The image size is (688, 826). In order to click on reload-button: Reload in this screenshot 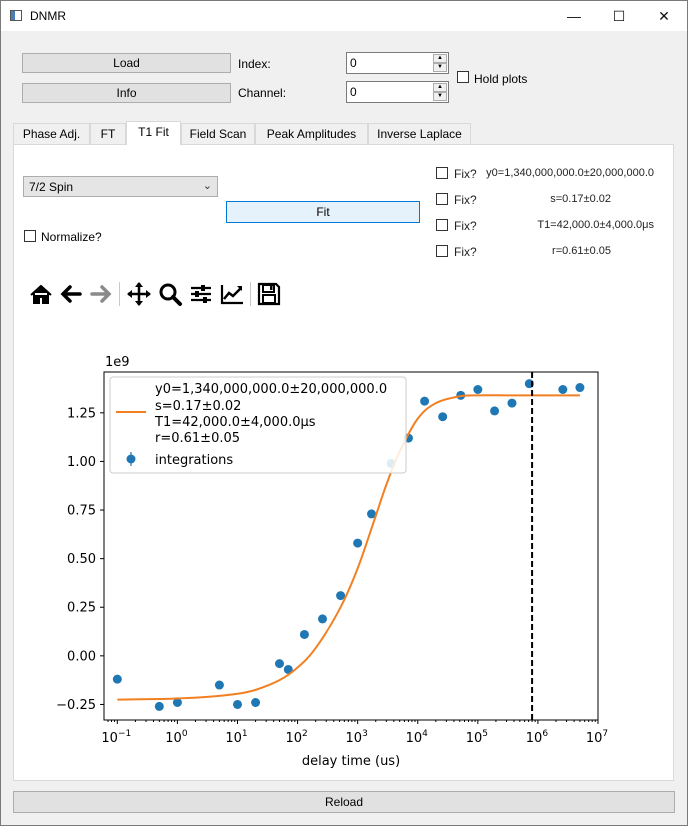, I will do `click(344, 802)`.